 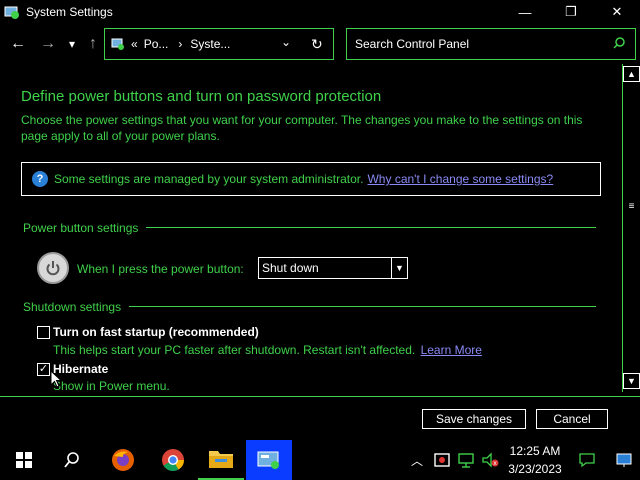 I want to click on clock-date: 3/23/2023, so click(x=535, y=469).